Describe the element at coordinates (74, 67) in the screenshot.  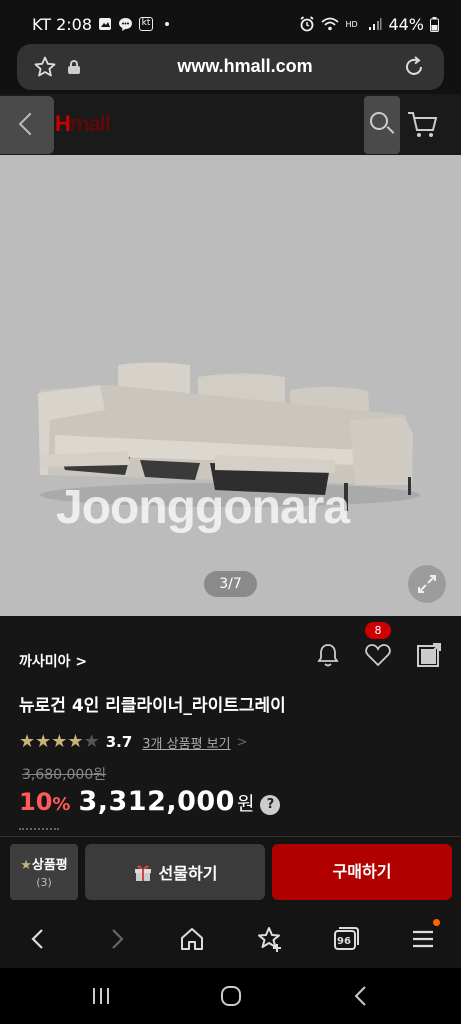
I see `lock-icon` at that location.